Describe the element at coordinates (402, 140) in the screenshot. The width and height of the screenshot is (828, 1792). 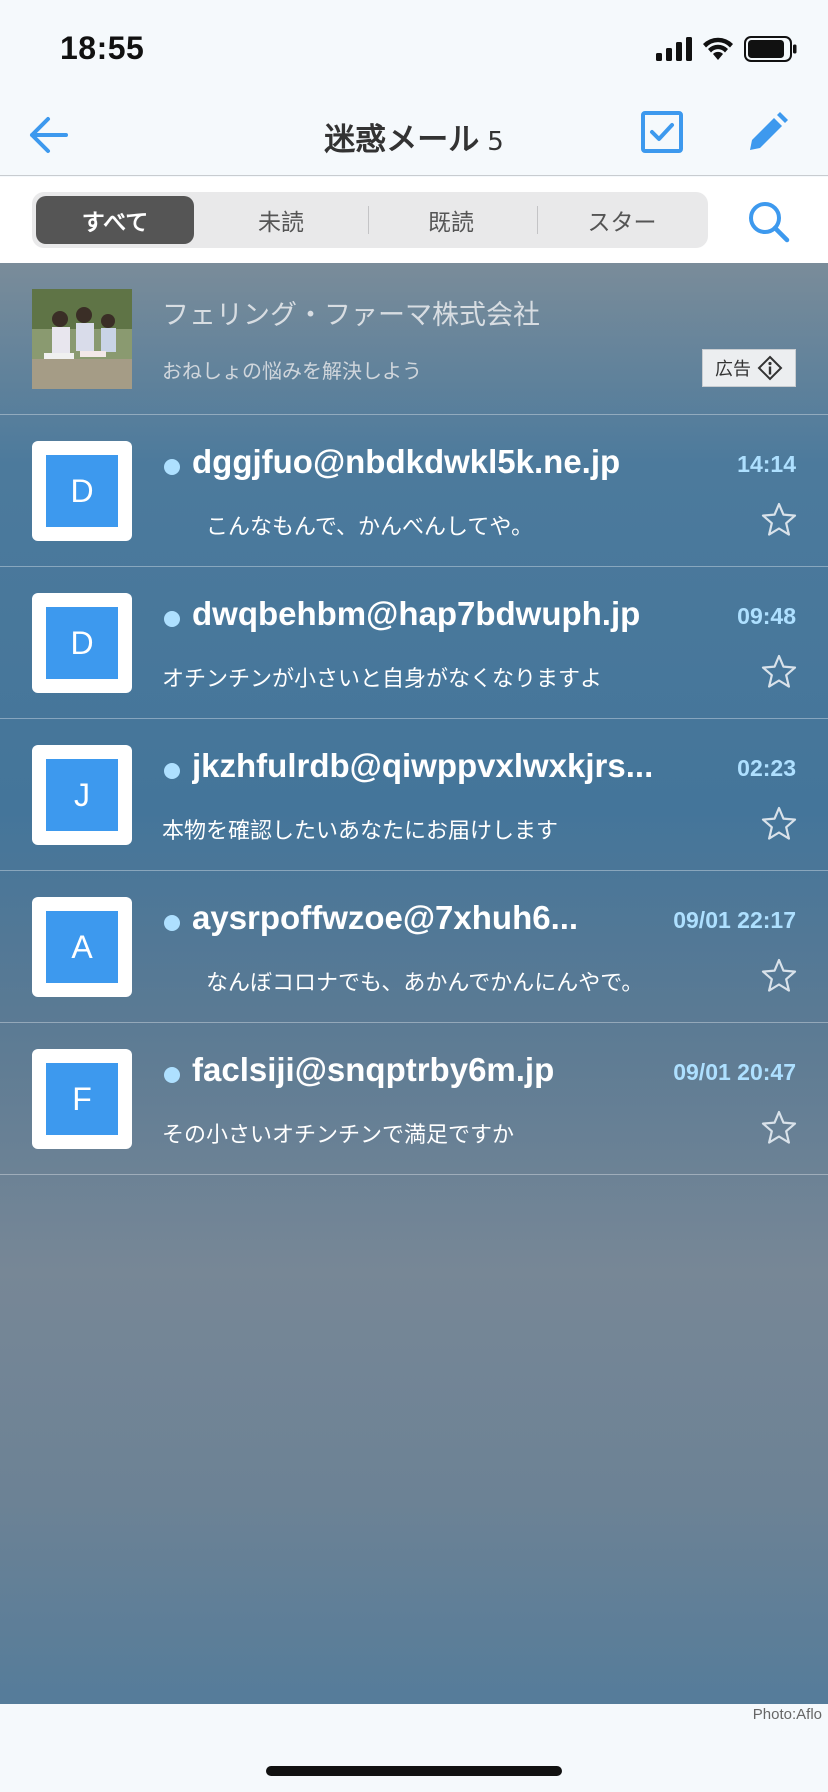
I see `page-title-text: 迷惑メール` at that location.